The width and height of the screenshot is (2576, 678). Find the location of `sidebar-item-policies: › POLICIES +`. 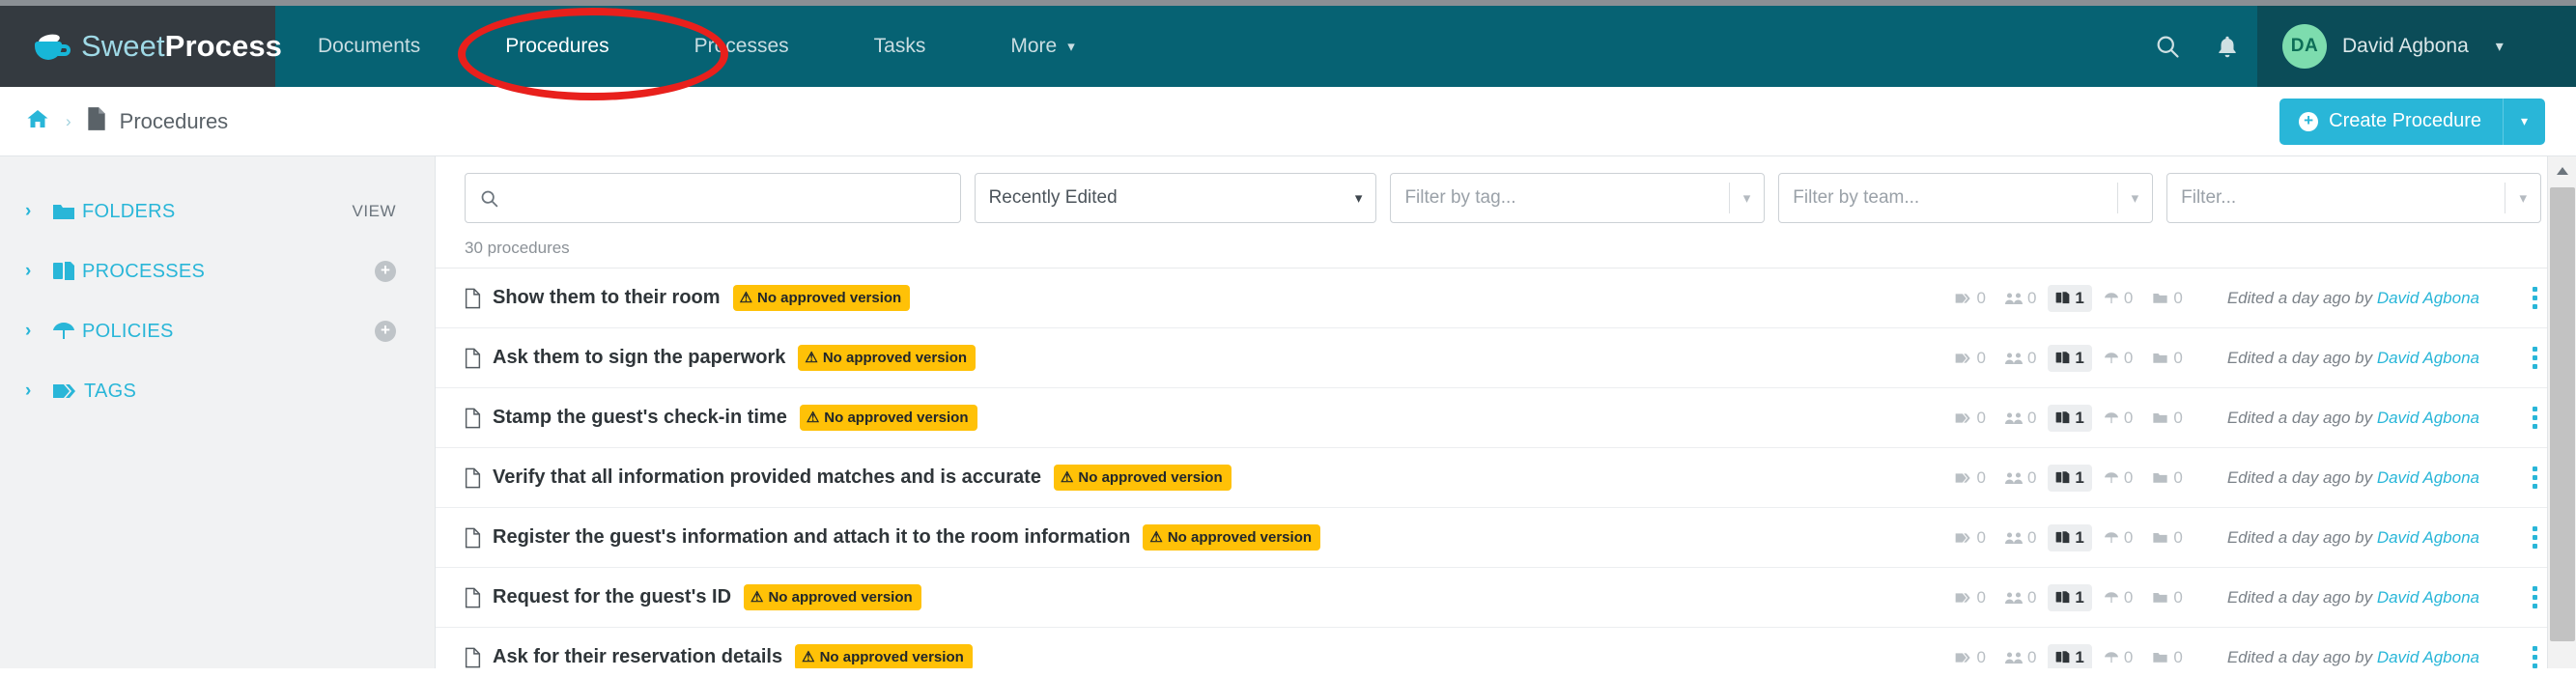

sidebar-item-policies: › POLICIES + is located at coordinates (217, 331).